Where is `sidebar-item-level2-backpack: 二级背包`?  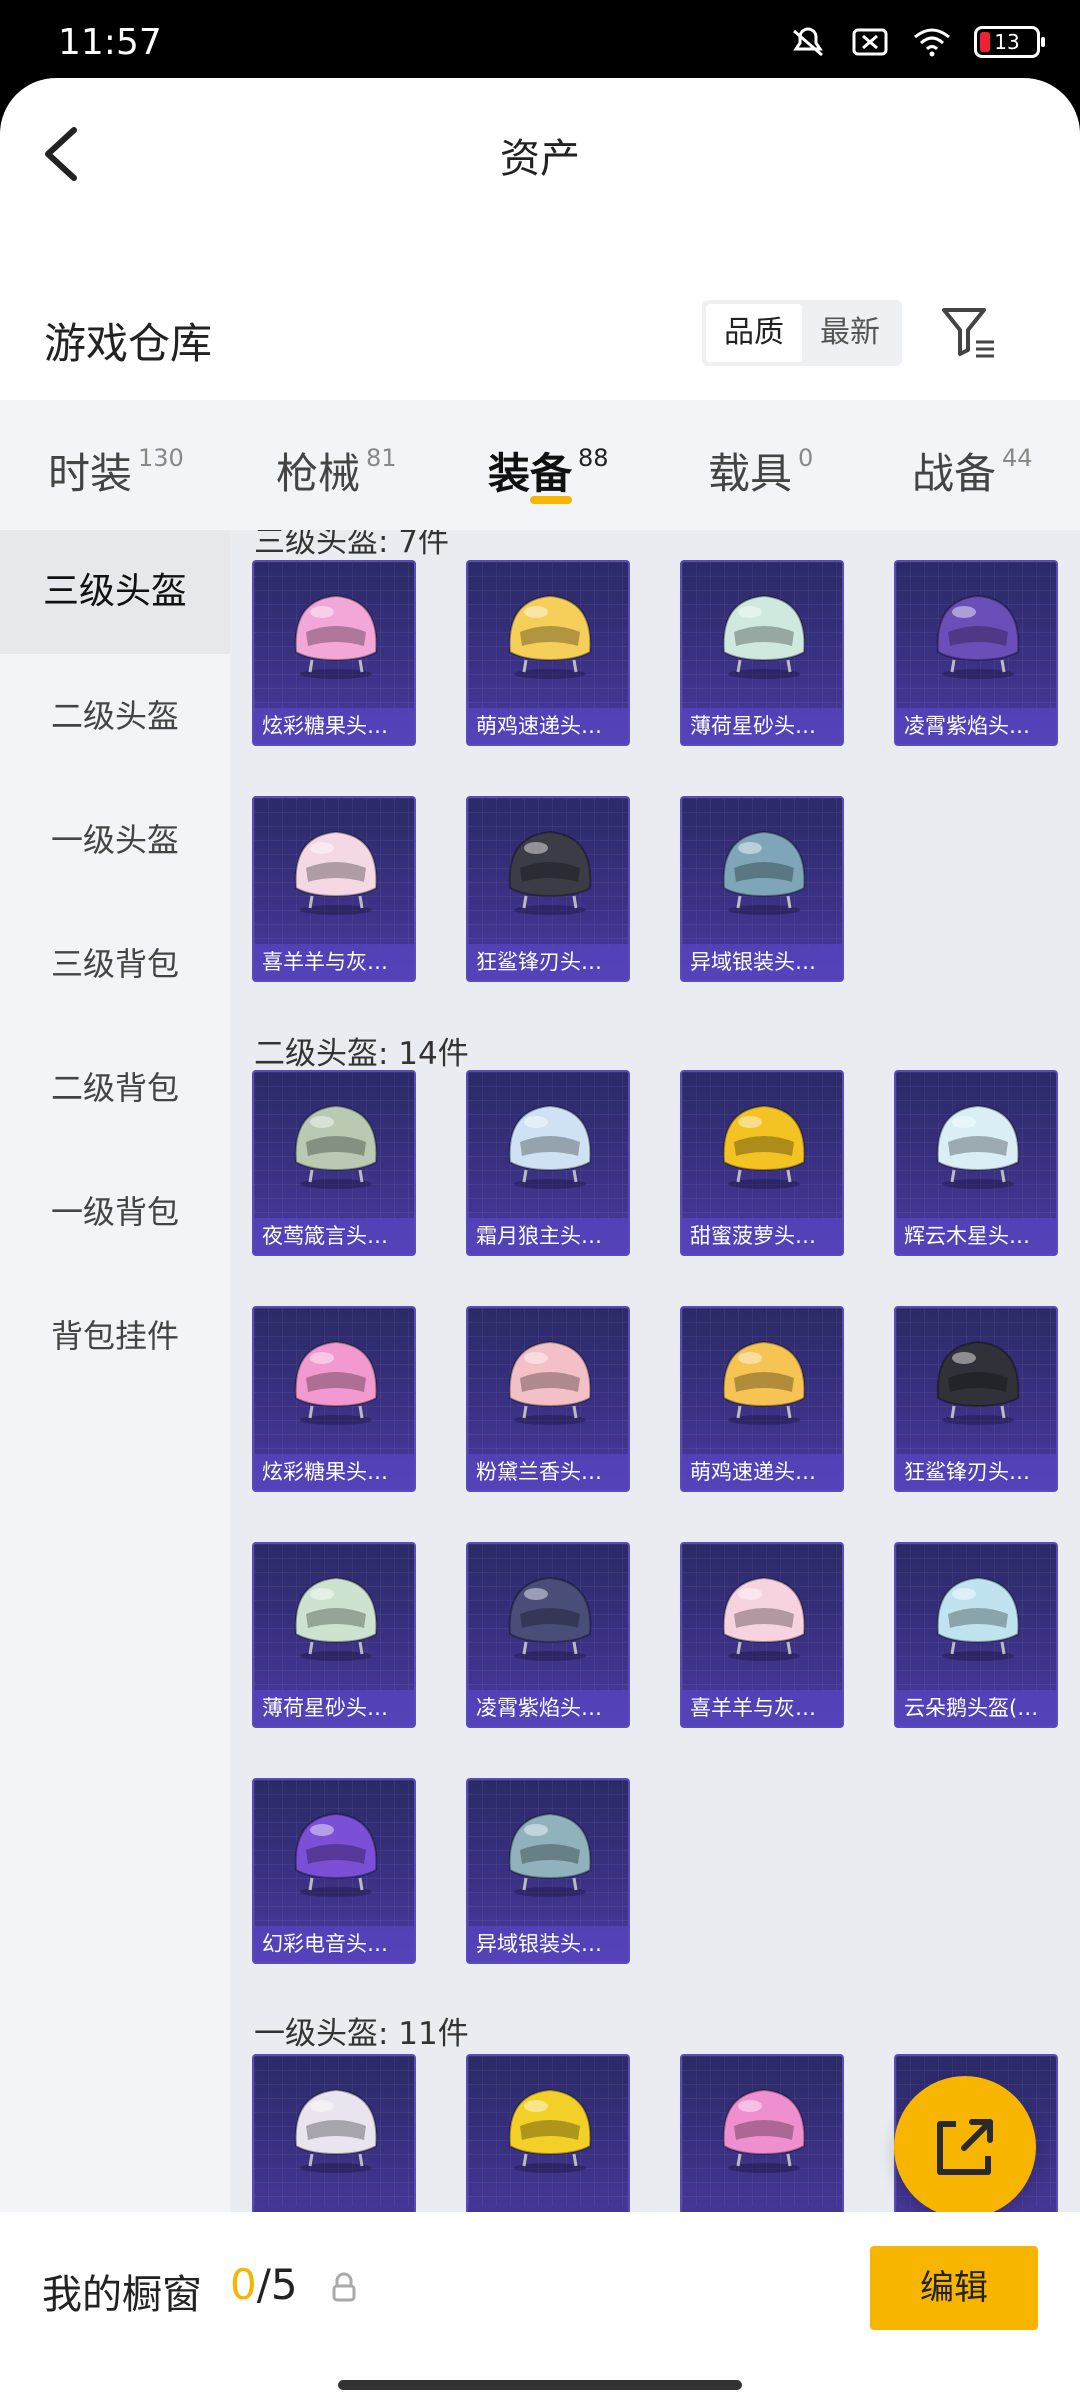 sidebar-item-level2-backpack: 二级背包 is located at coordinates (115, 1088).